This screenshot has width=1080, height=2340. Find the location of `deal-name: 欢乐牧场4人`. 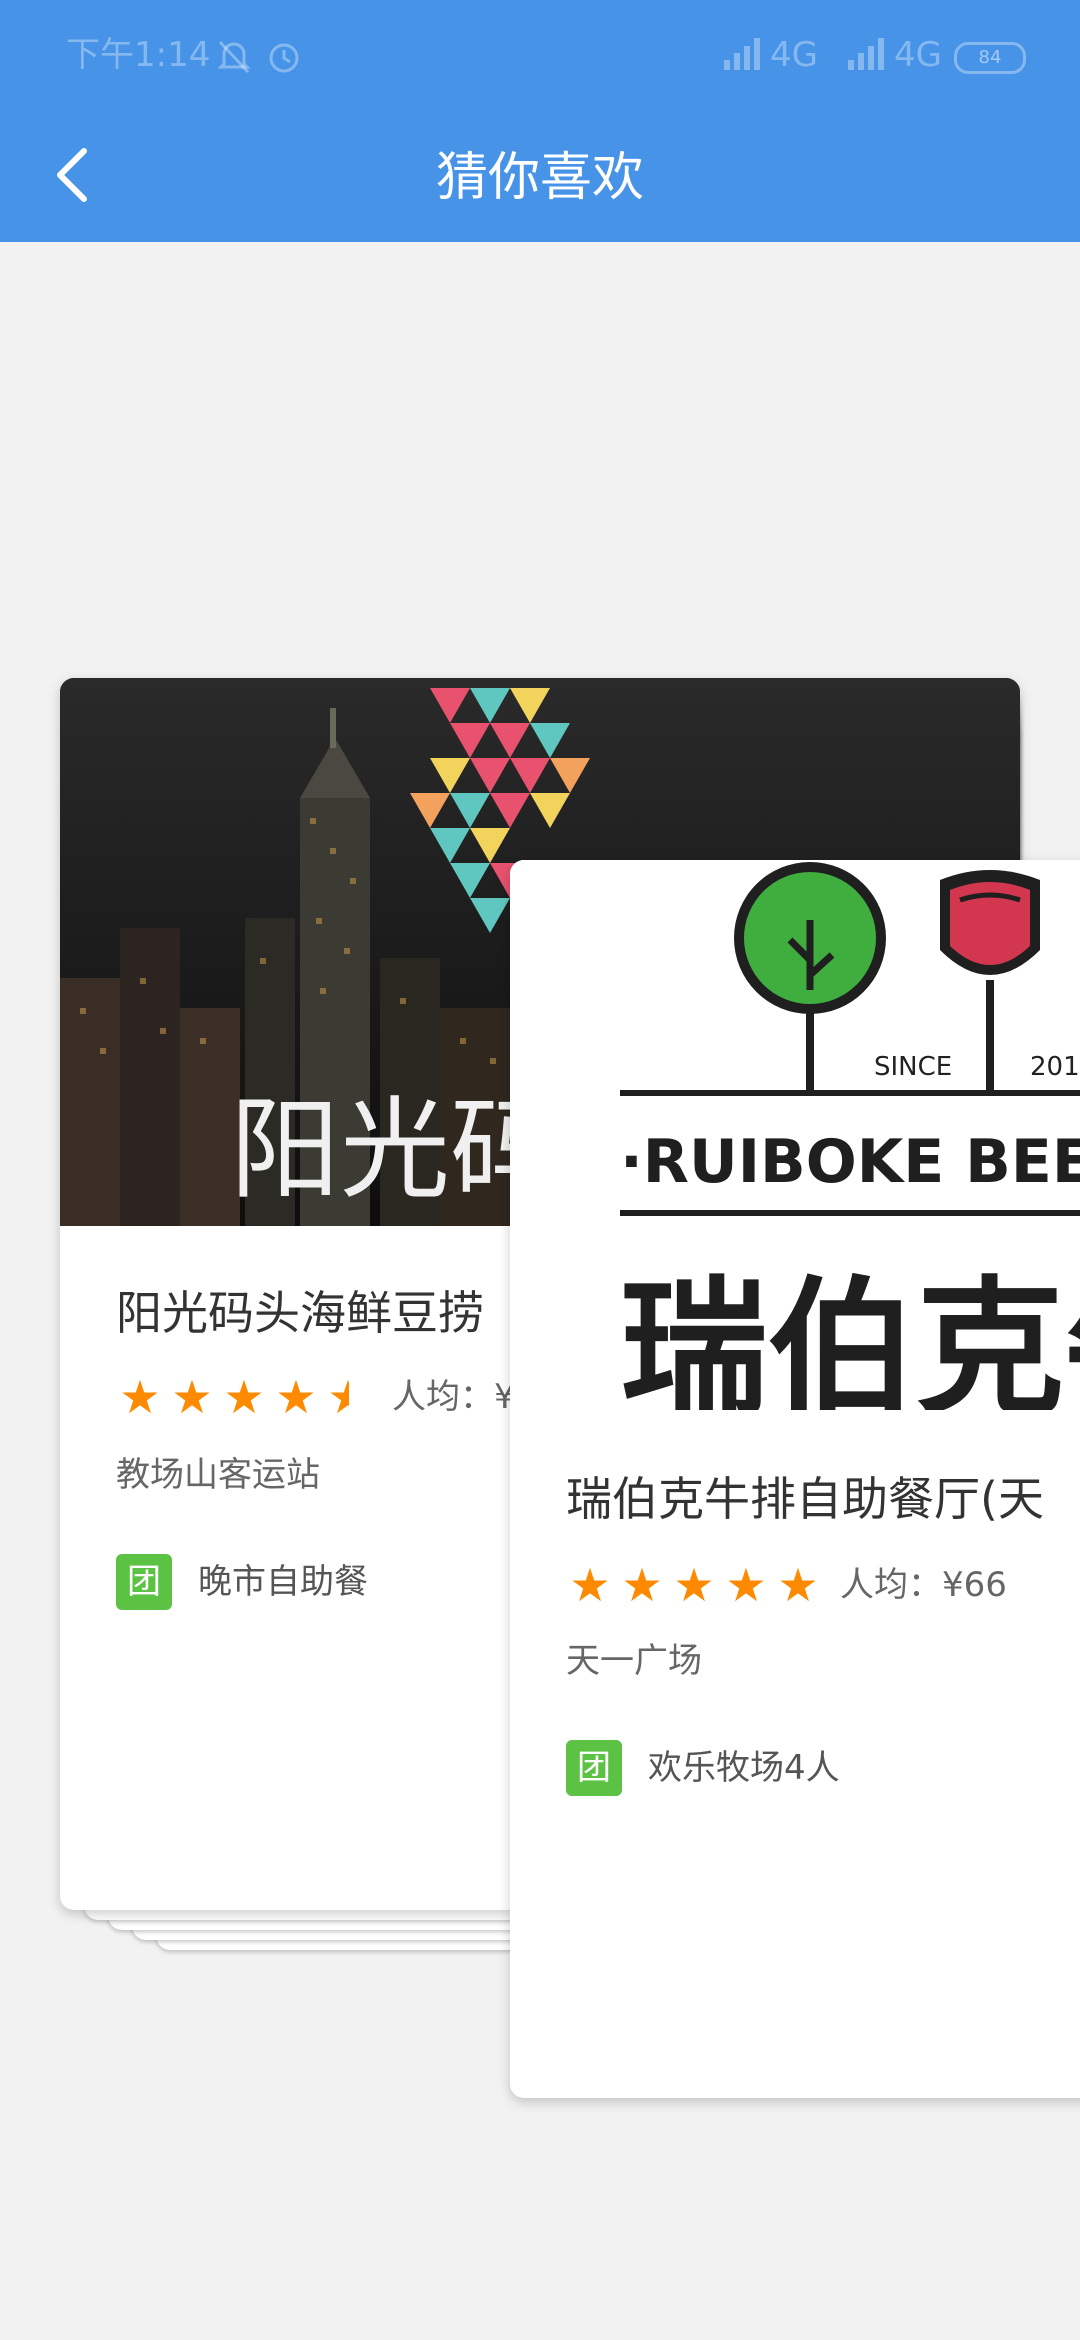

deal-name: 欢乐牧场4人 is located at coordinates (744, 1768).